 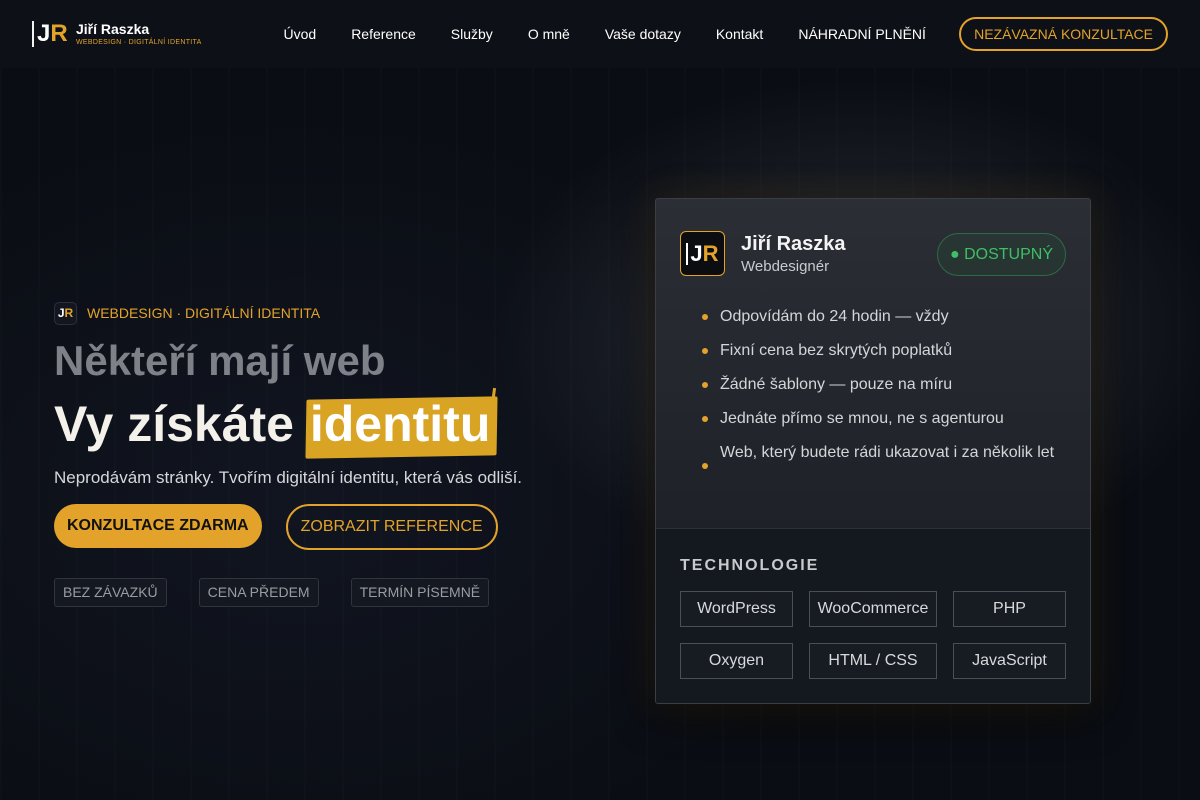 I want to click on hero-headline-secondary: Někteří mají web, so click(x=220, y=360).